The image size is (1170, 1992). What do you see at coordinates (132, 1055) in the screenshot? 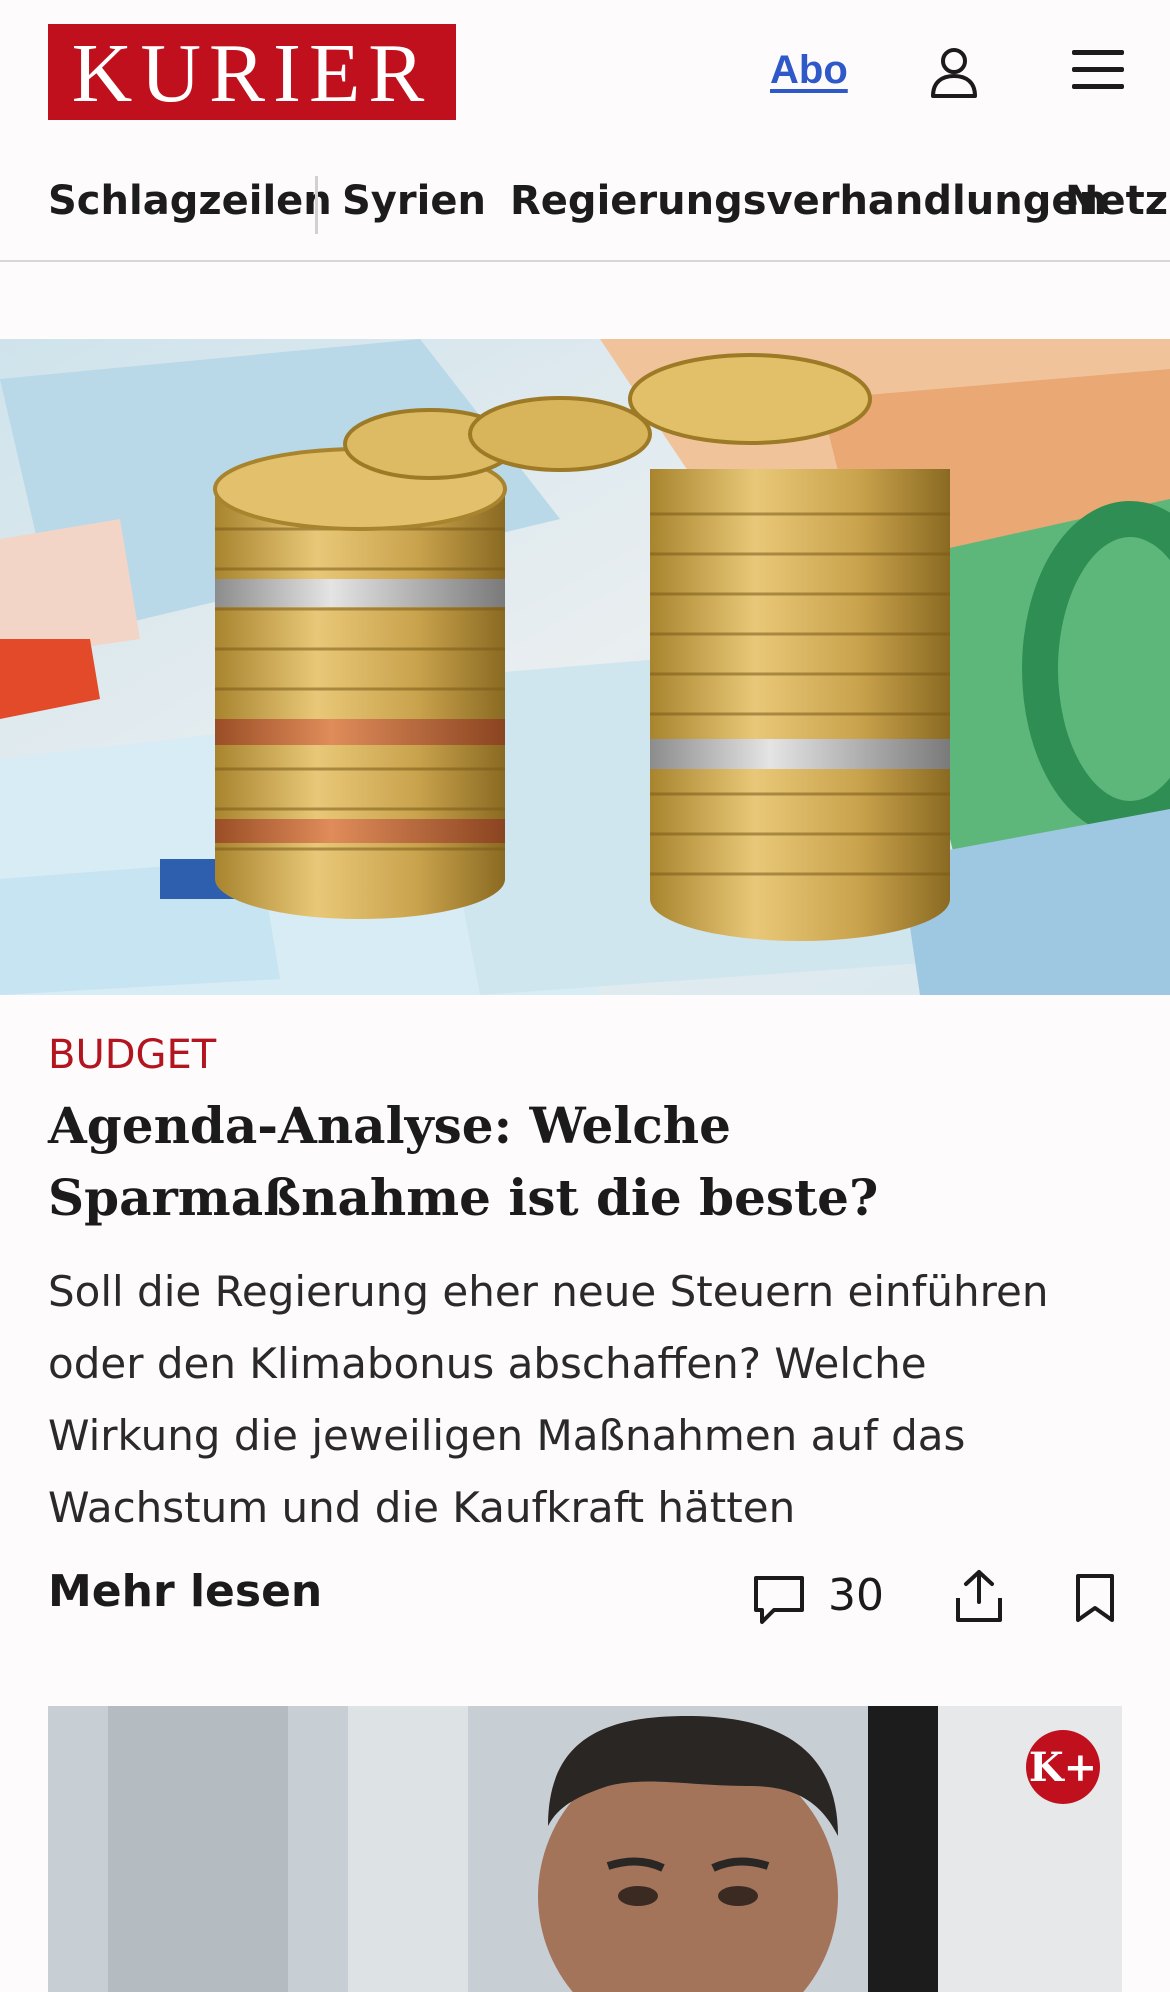
I see `article-category: BUDGET` at bounding box center [132, 1055].